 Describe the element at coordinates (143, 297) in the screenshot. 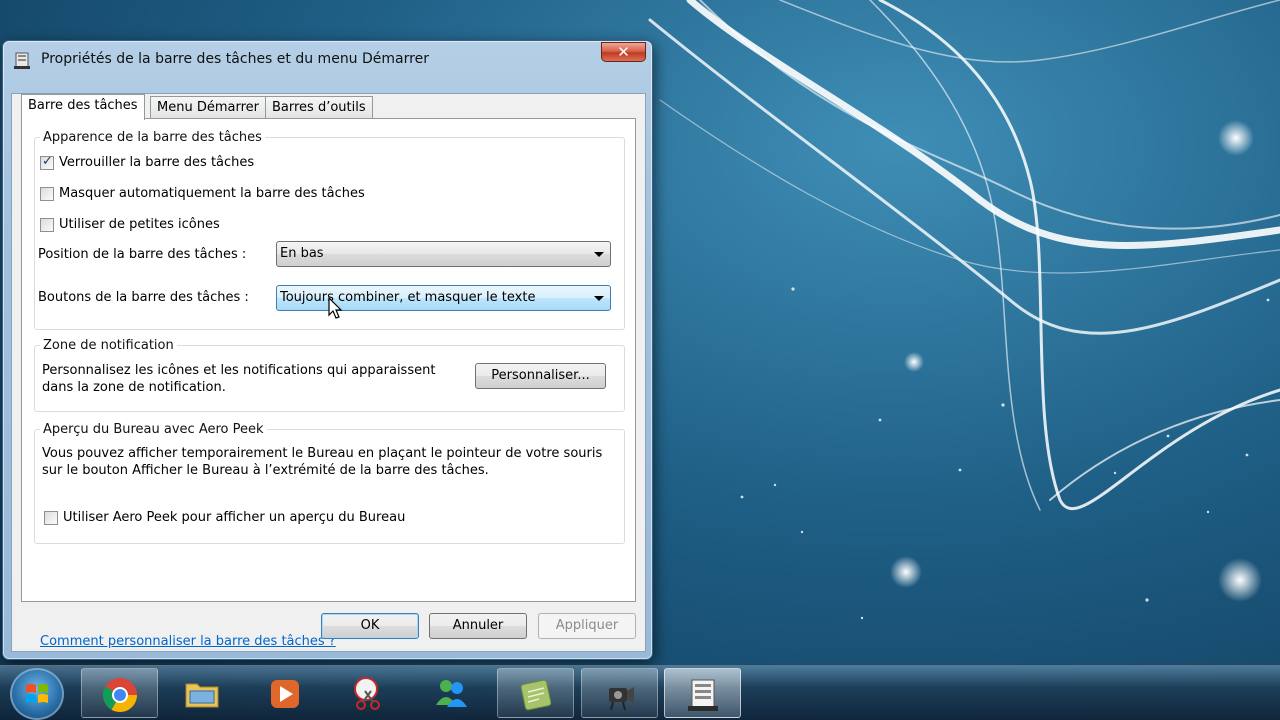

I see `buttons-label: Boutons de la barre des tâches :` at that location.